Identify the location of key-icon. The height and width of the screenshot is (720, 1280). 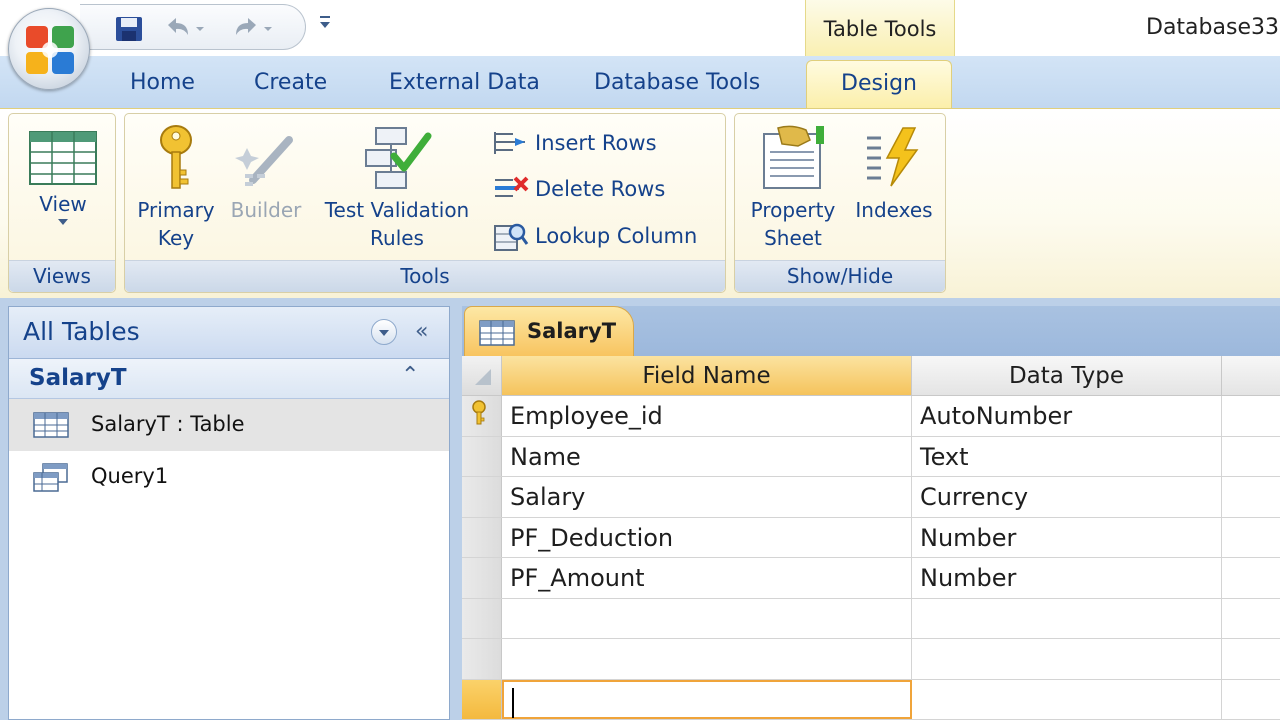
(176, 157).